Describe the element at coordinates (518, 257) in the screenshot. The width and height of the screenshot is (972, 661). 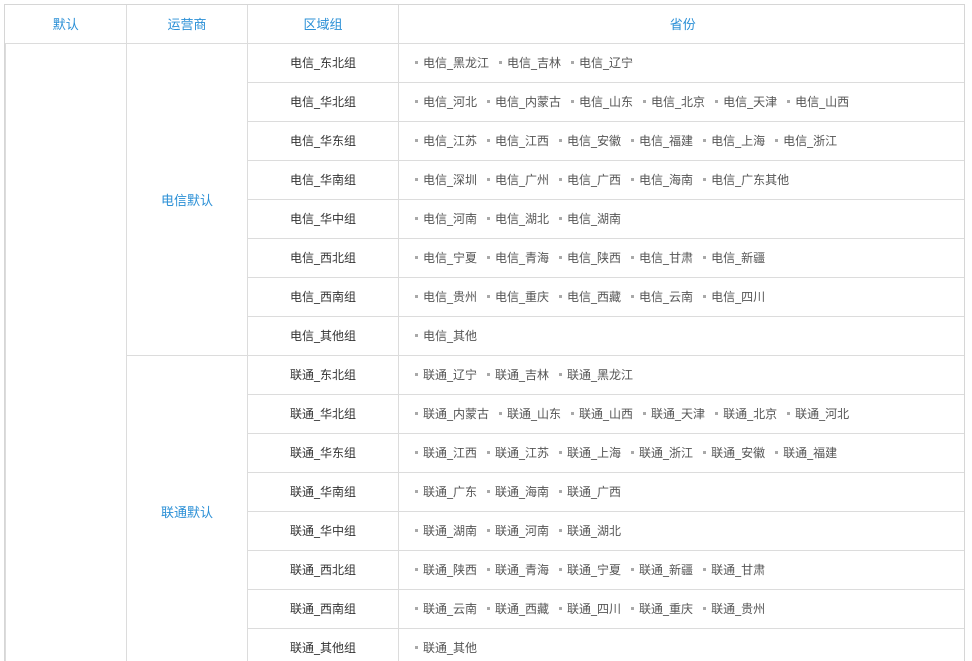
I see `province-item: 电信_青海` at that location.